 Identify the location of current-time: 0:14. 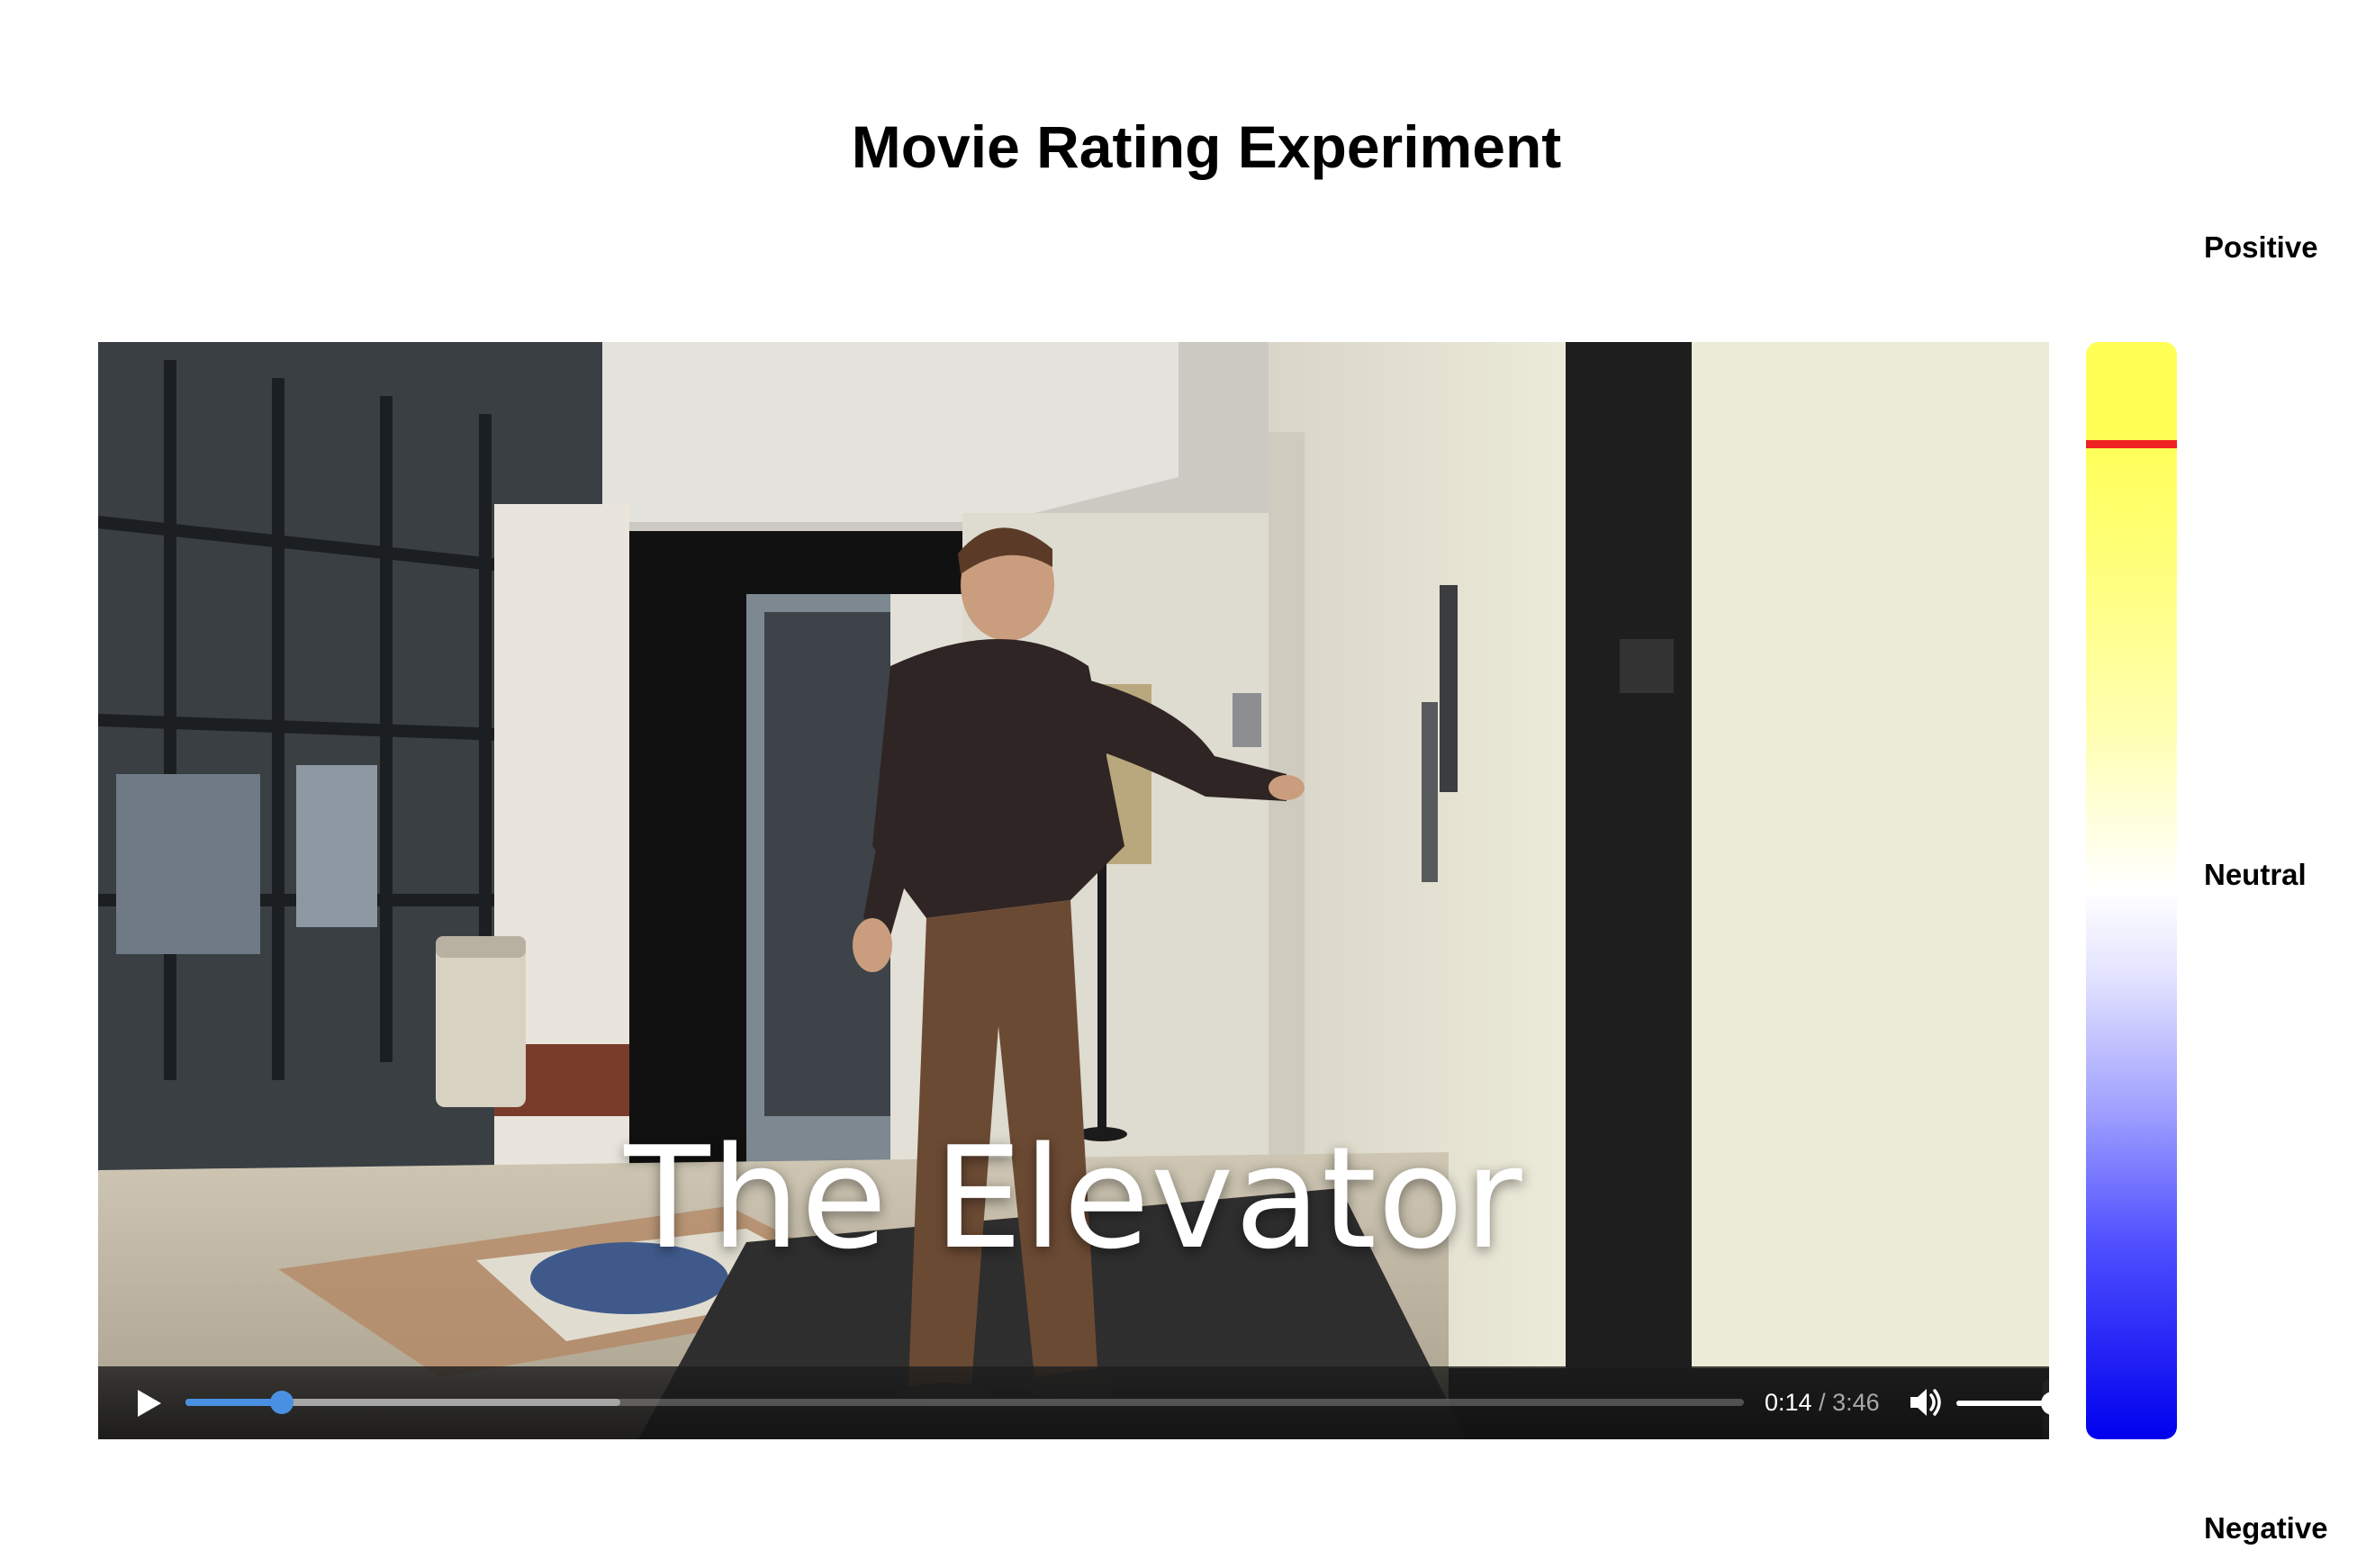
(1789, 1403).